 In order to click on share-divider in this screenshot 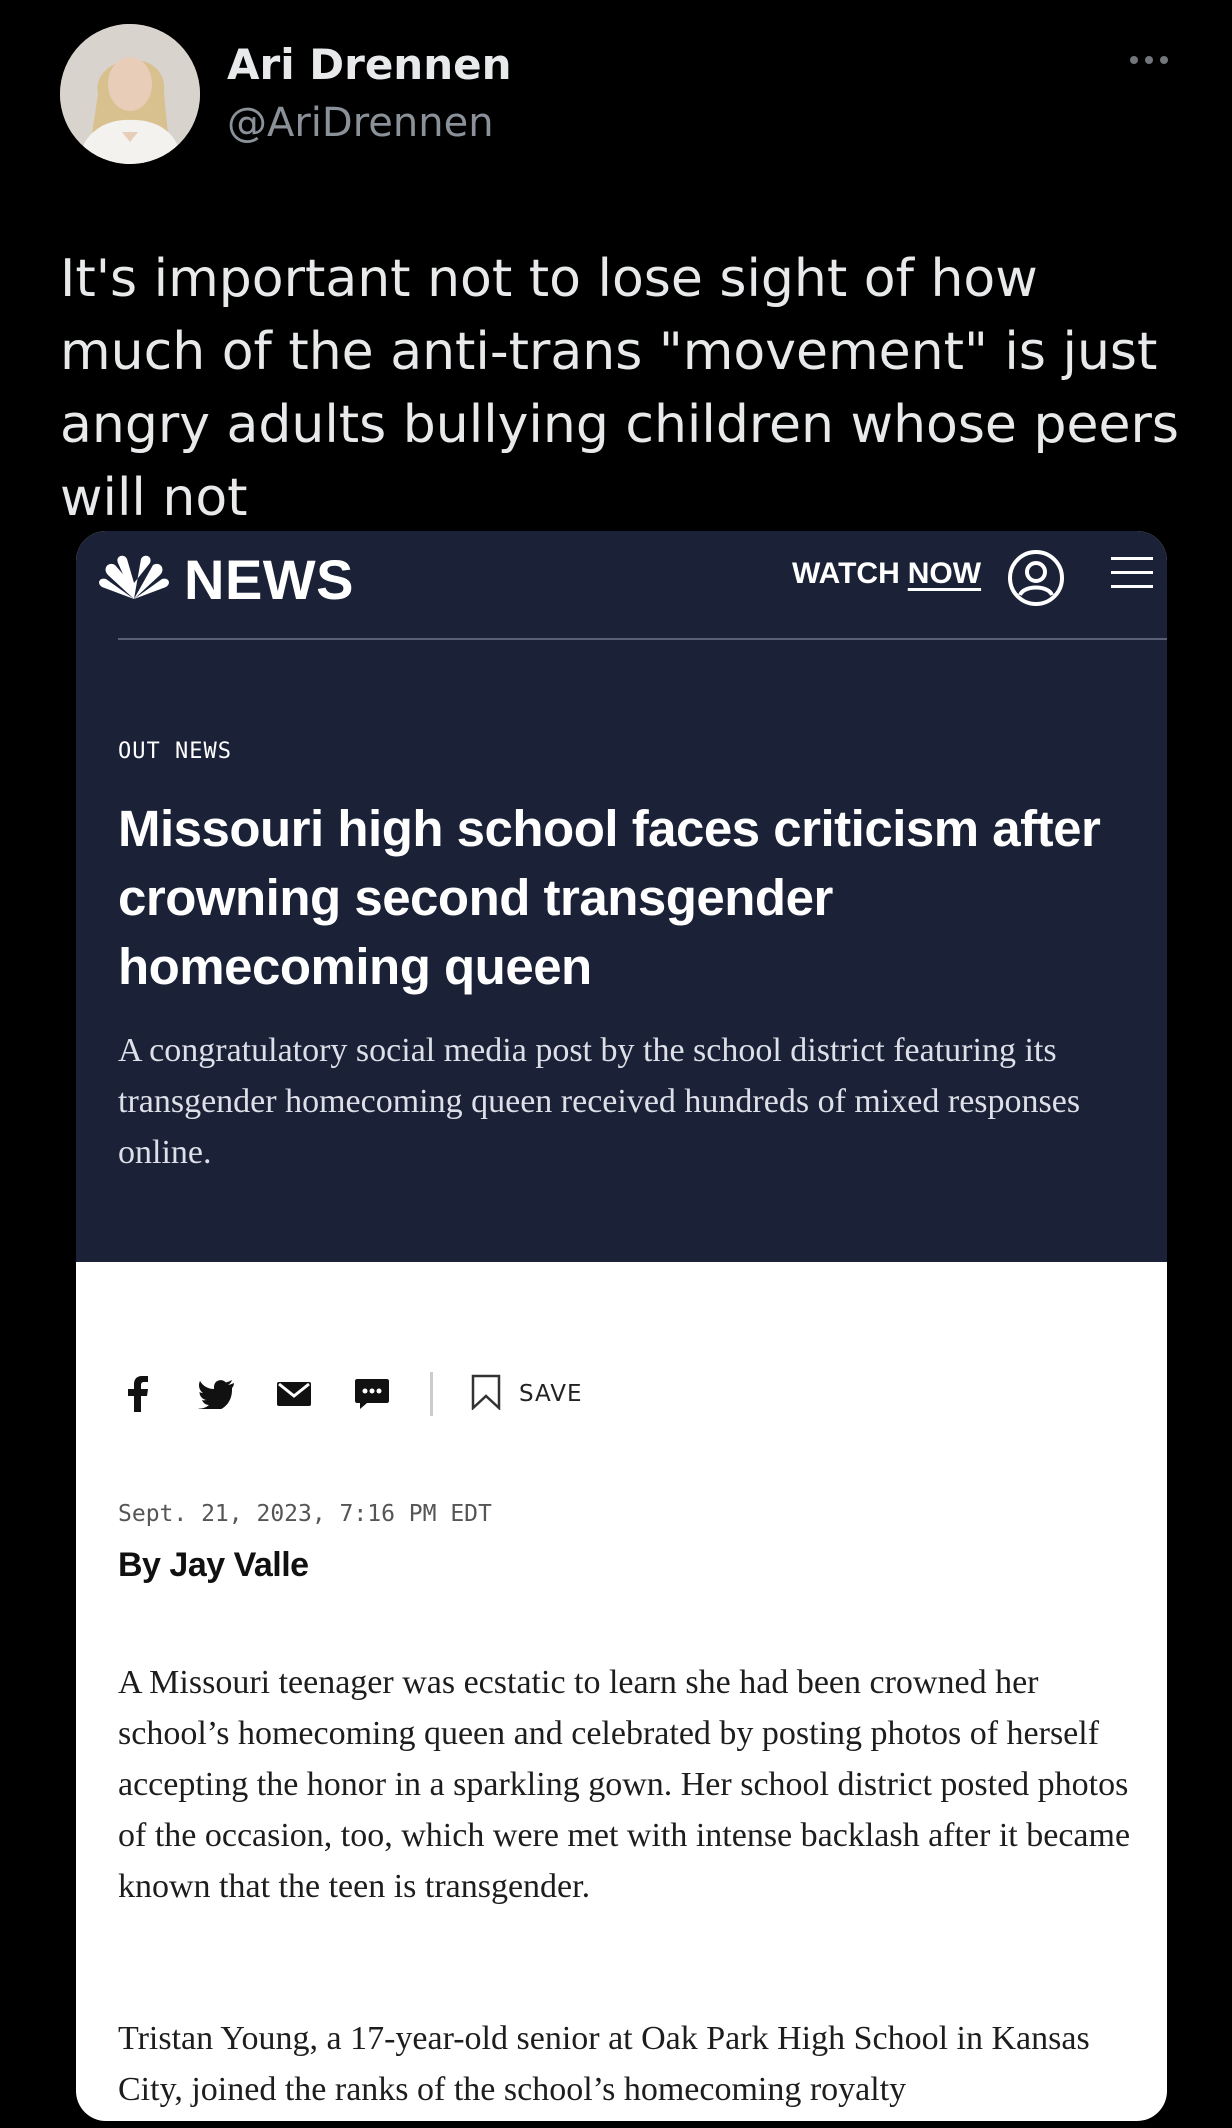, I will do `click(431, 1394)`.